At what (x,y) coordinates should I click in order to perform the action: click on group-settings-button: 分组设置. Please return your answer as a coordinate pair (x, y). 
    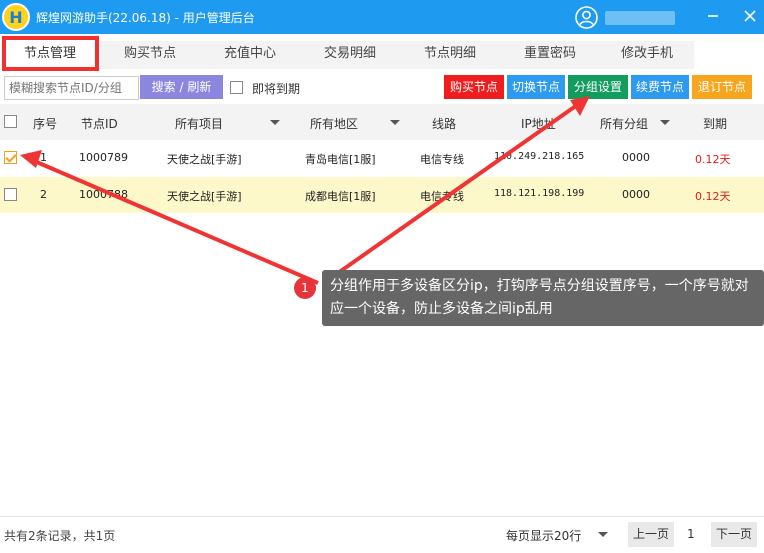
    Looking at the image, I should click on (598, 87).